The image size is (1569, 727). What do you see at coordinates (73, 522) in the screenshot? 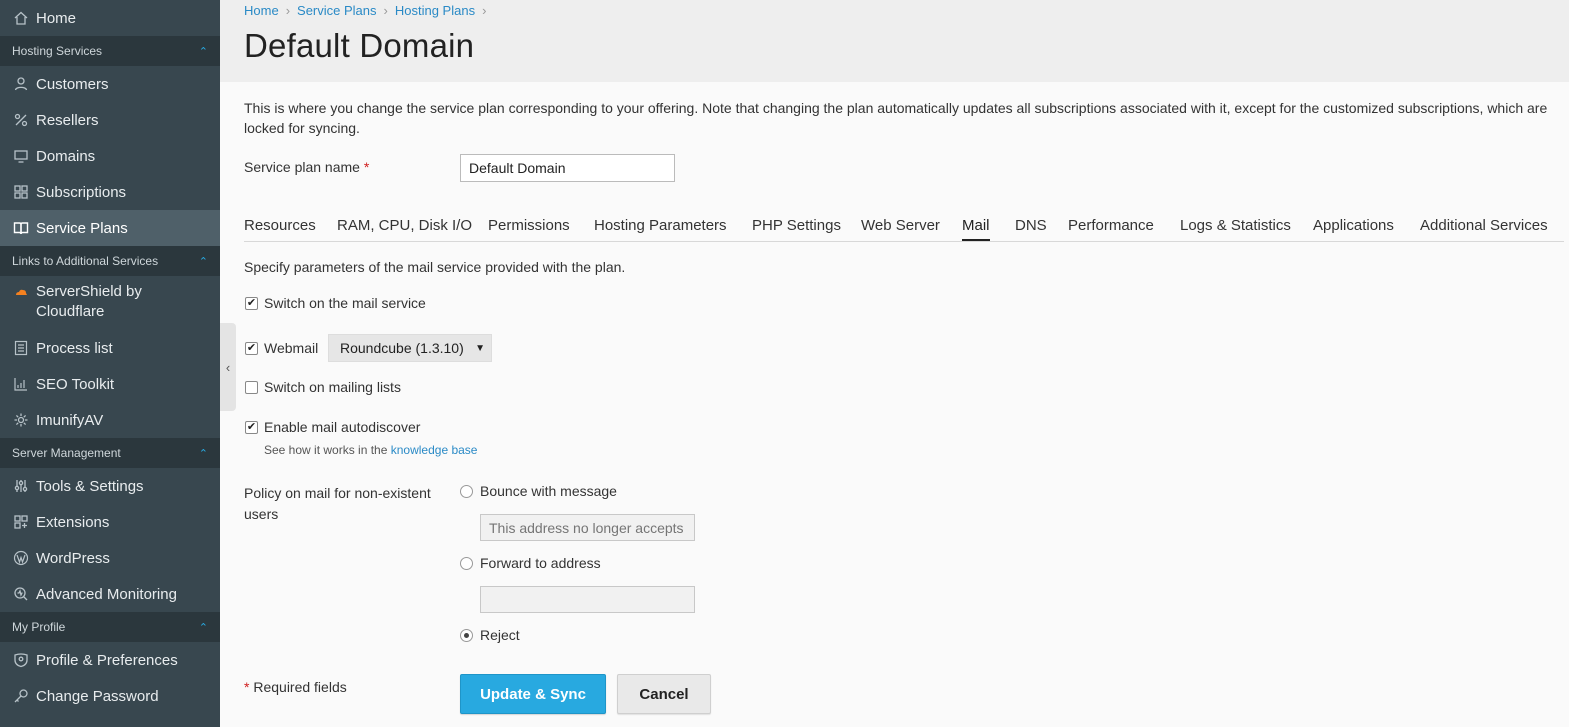
I see `sidebar-item-label: Extensions` at bounding box center [73, 522].